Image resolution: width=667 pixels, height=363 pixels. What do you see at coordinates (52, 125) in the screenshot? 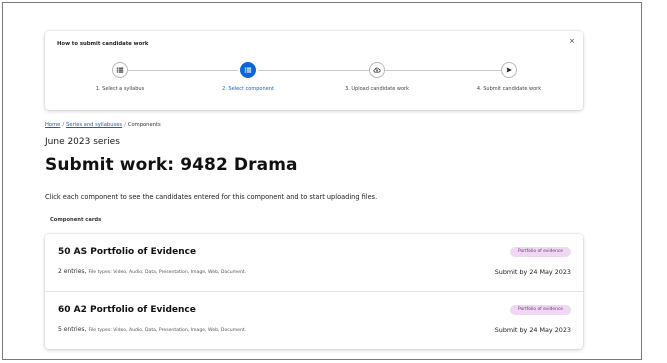
I see `breadcrumb-home-link: Home` at bounding box center [52, 125].